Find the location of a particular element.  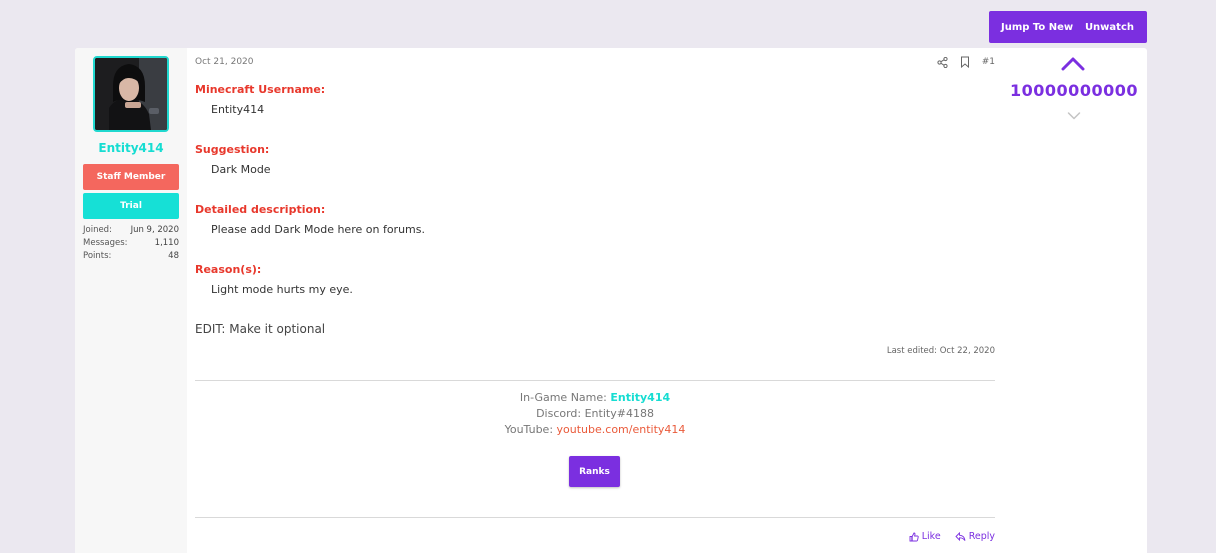

vote-panel: 10000000000 is located at coordinates (1074, 108).